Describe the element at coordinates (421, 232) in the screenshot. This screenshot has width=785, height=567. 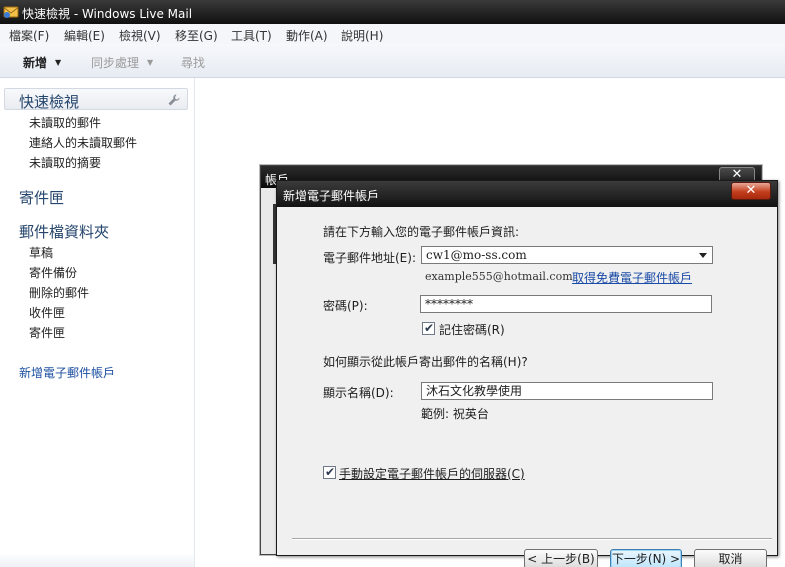
I see `intro-text: 請在下方輸入您的電子郵件帳戶資訊:` at that location.